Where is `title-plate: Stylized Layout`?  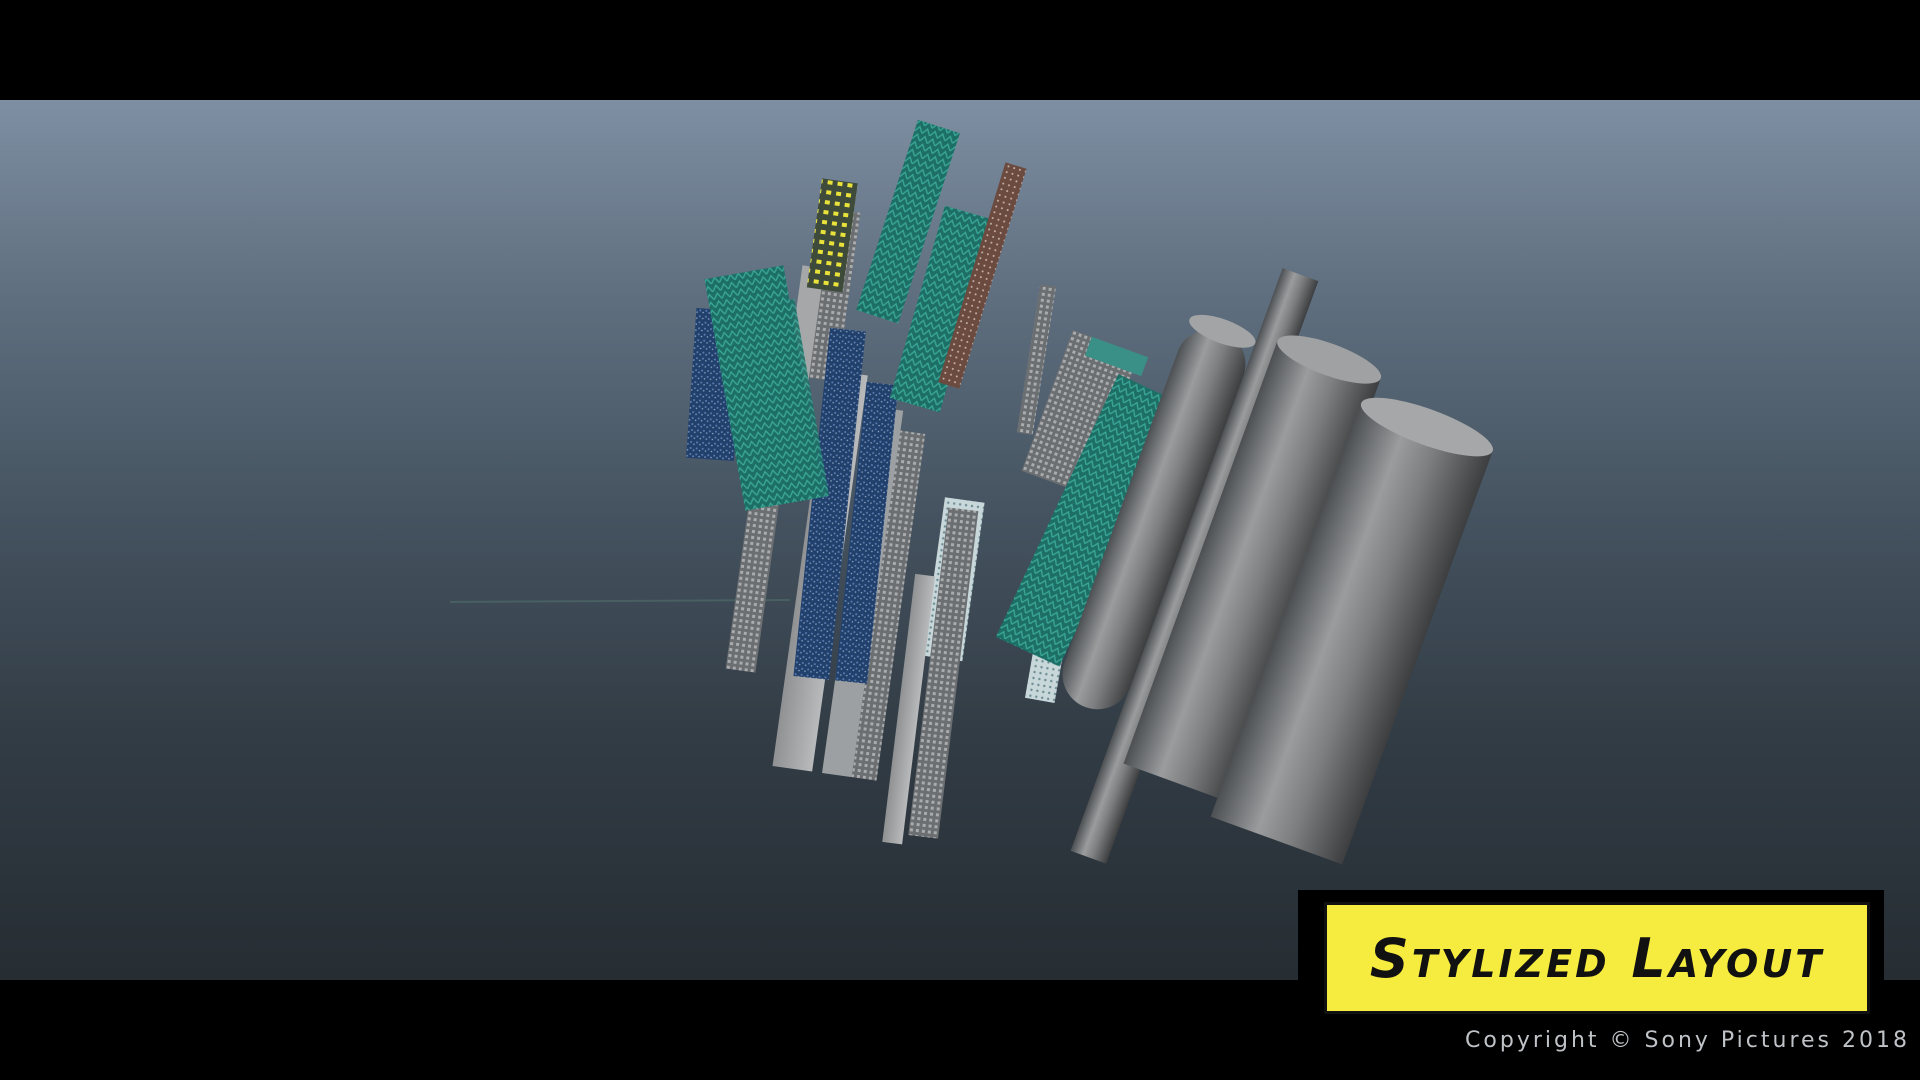
title-plate: Stylized Layout is located at coordinates (1597, 958).